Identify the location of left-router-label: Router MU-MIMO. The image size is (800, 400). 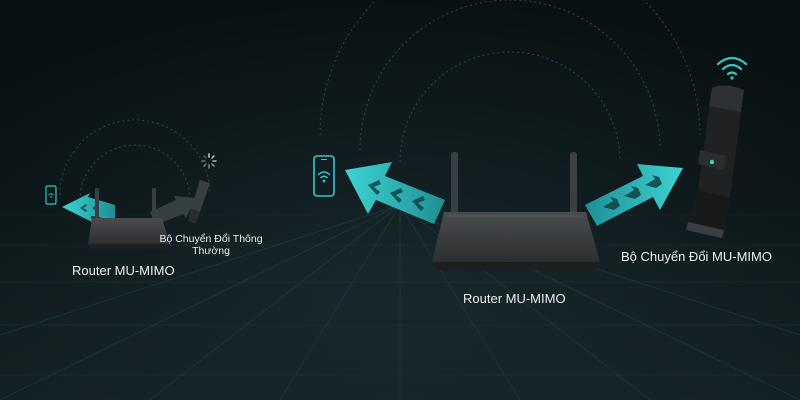
(123, 270).